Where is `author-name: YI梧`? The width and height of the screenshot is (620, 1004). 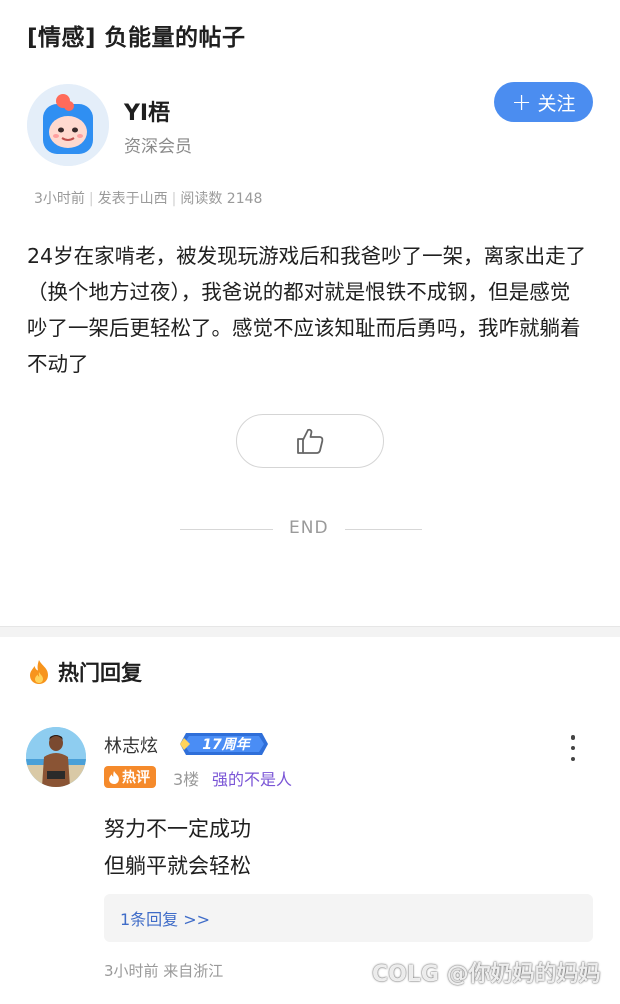 author-name: YI梧 is located at coordinates (147, 111).